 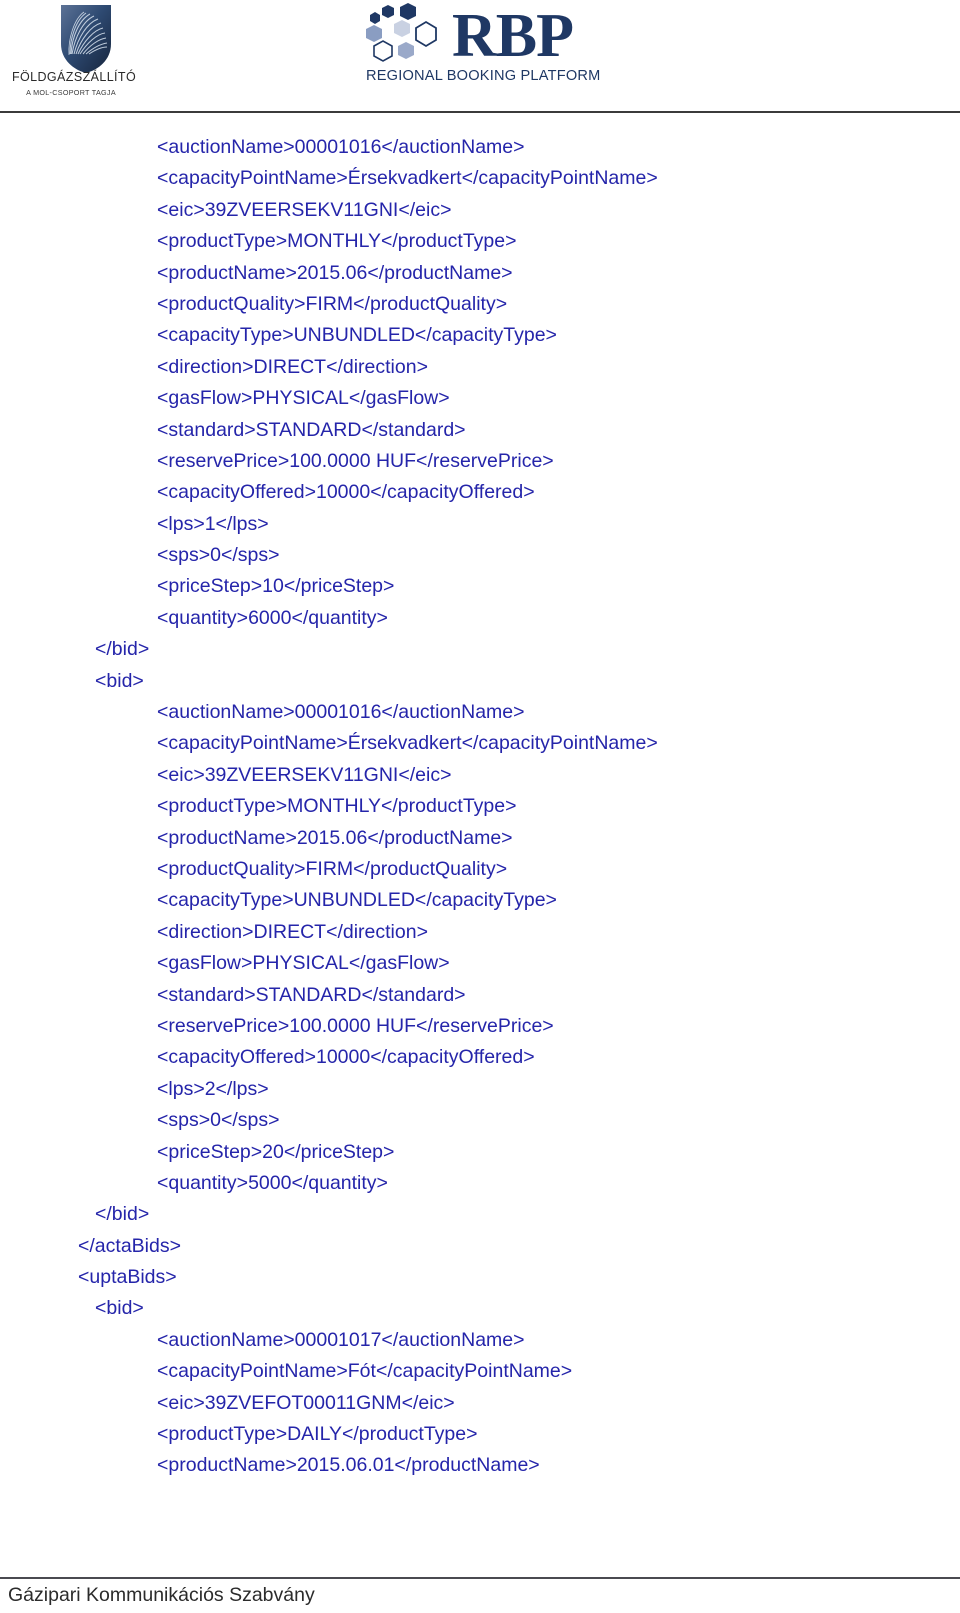 I want to click on code-line: <productName>2015.06.01</productName>, so click(x=348, y=1465).